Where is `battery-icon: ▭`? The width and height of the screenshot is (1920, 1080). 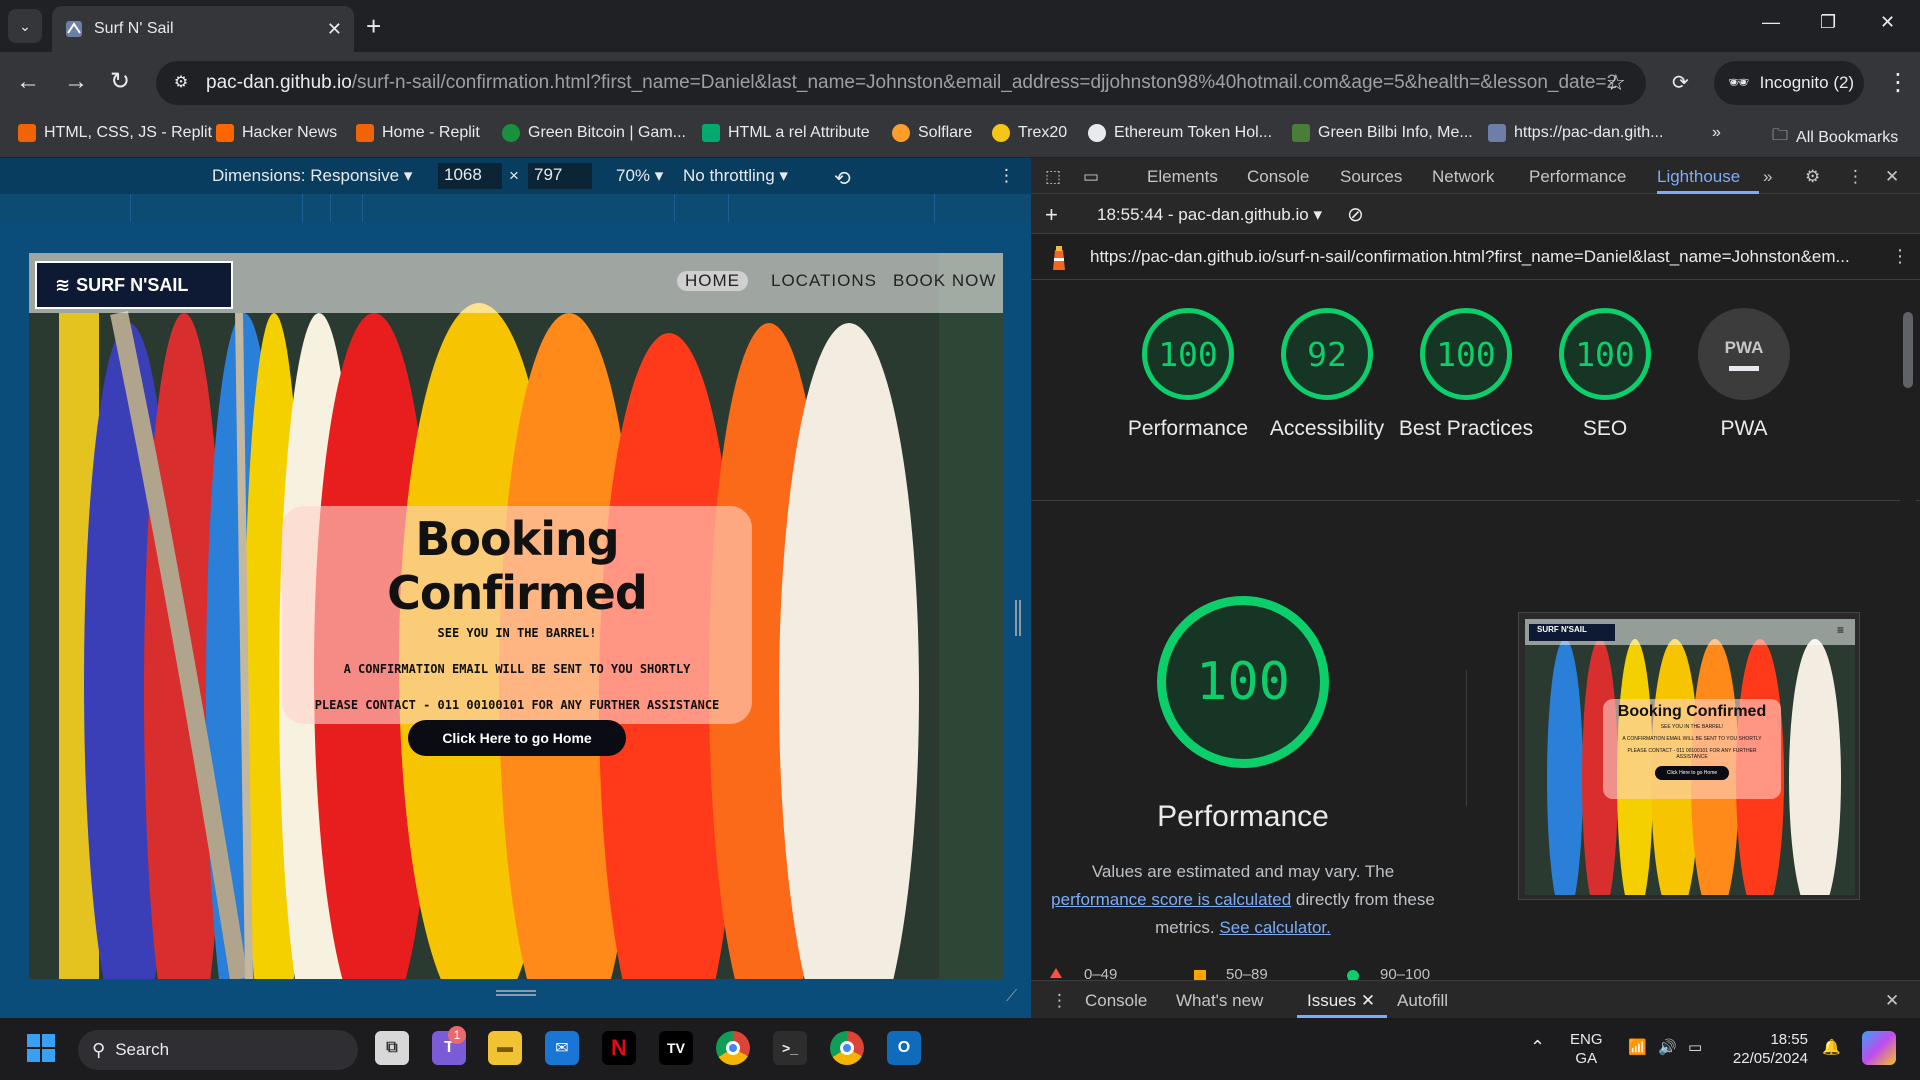 battery-icon: ▭ is located at coordinates (1695, 1047).